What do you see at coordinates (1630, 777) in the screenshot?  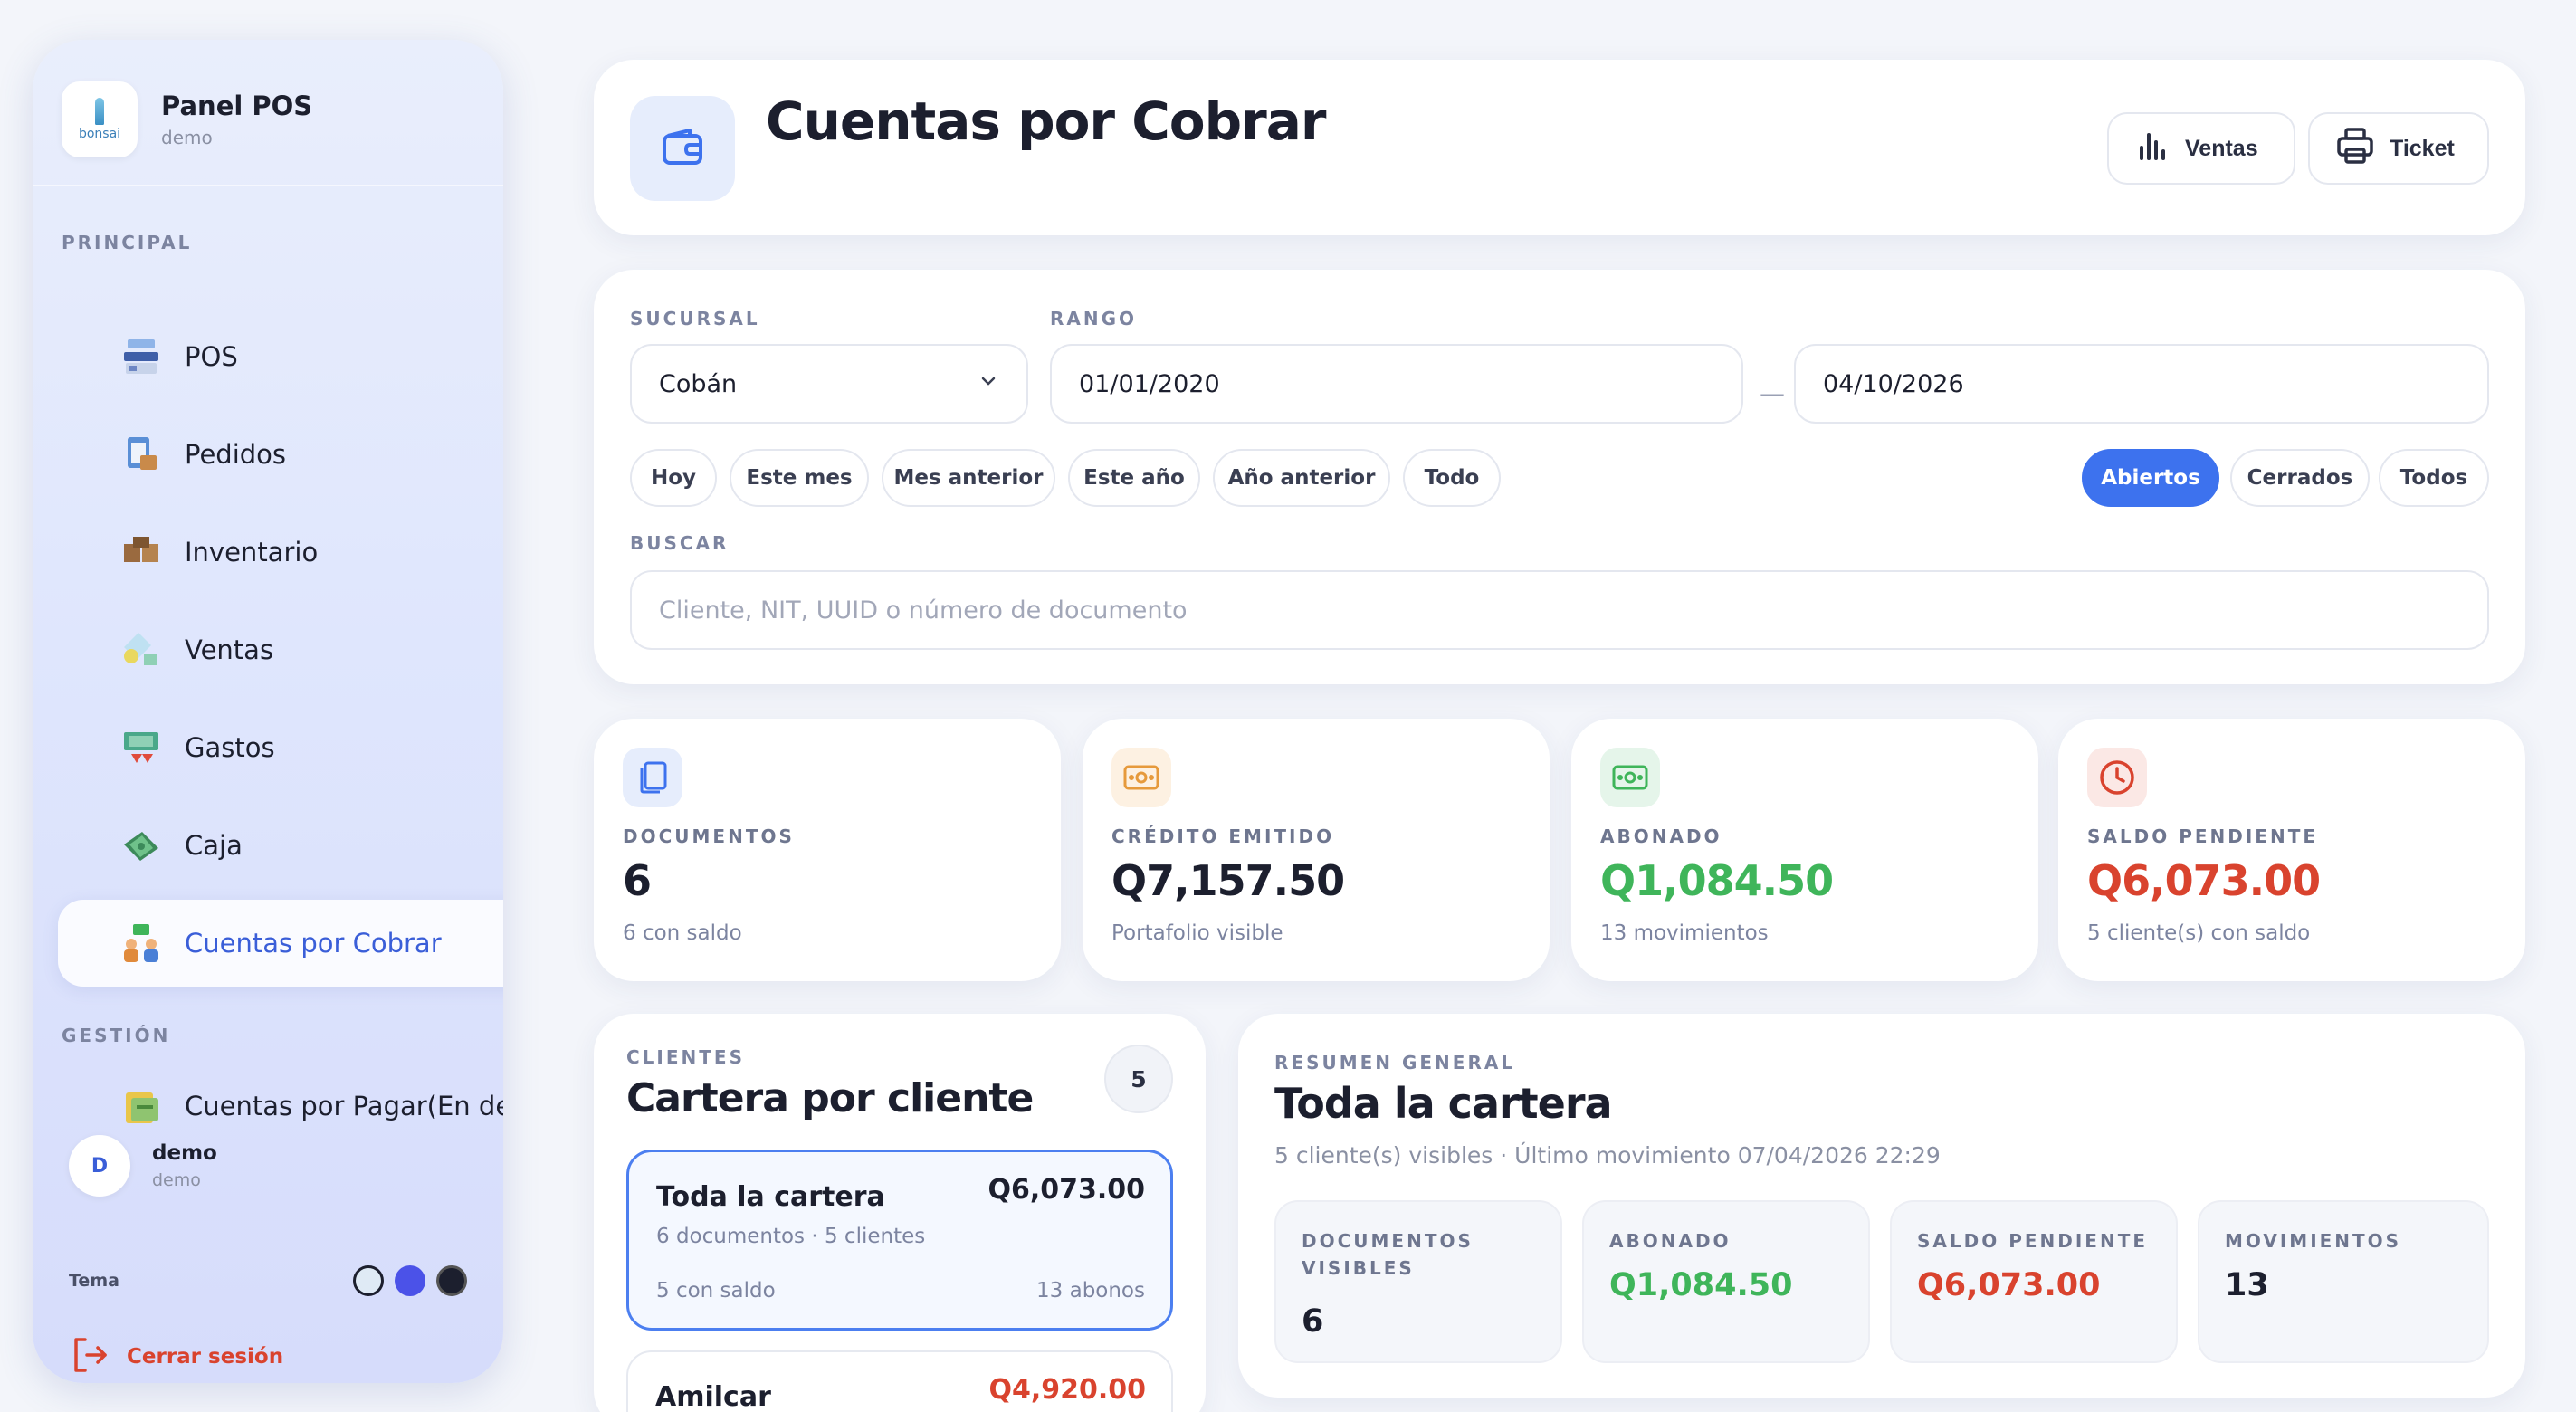 I see `cash-icon` at bounding box center [1630, 777].